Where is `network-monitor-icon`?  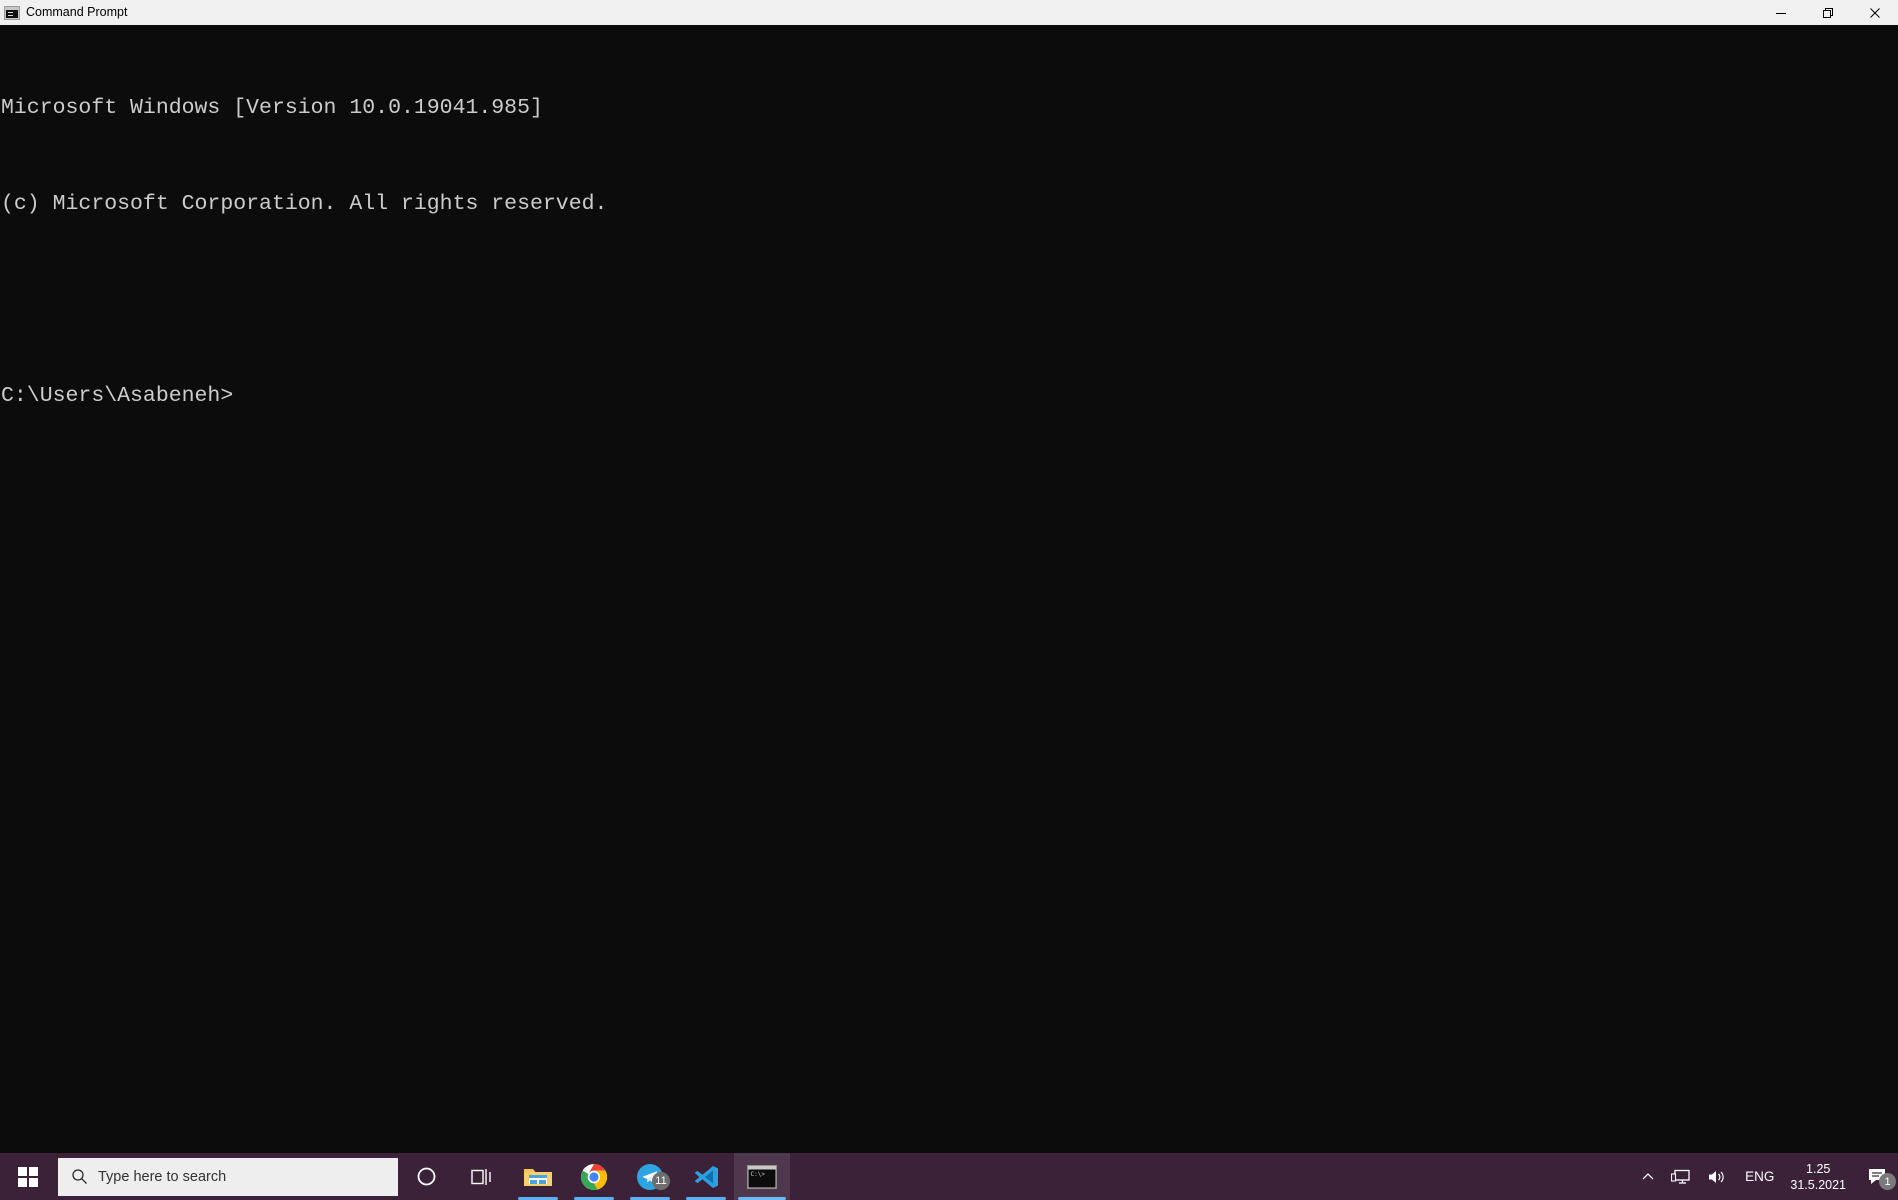
network-monitor-icon is located at coordinates (1680, 1176).